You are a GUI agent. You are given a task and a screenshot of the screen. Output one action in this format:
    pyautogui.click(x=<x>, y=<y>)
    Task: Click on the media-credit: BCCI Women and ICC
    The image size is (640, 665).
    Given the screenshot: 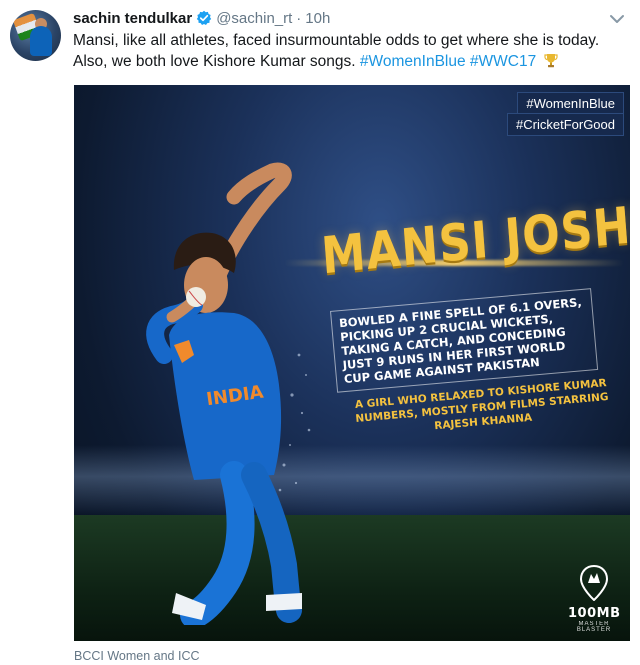 What is the action you would take?
    pyautogui.click(x=137, y=656)
    